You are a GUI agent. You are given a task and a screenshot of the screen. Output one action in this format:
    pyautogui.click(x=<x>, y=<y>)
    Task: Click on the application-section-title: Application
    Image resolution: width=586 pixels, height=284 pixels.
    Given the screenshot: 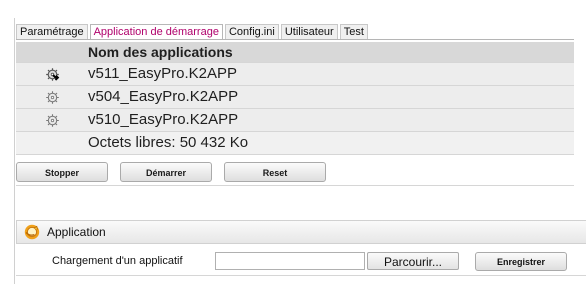 What is the action you would take?
    pyautogui.click(x=76, y=232)
    